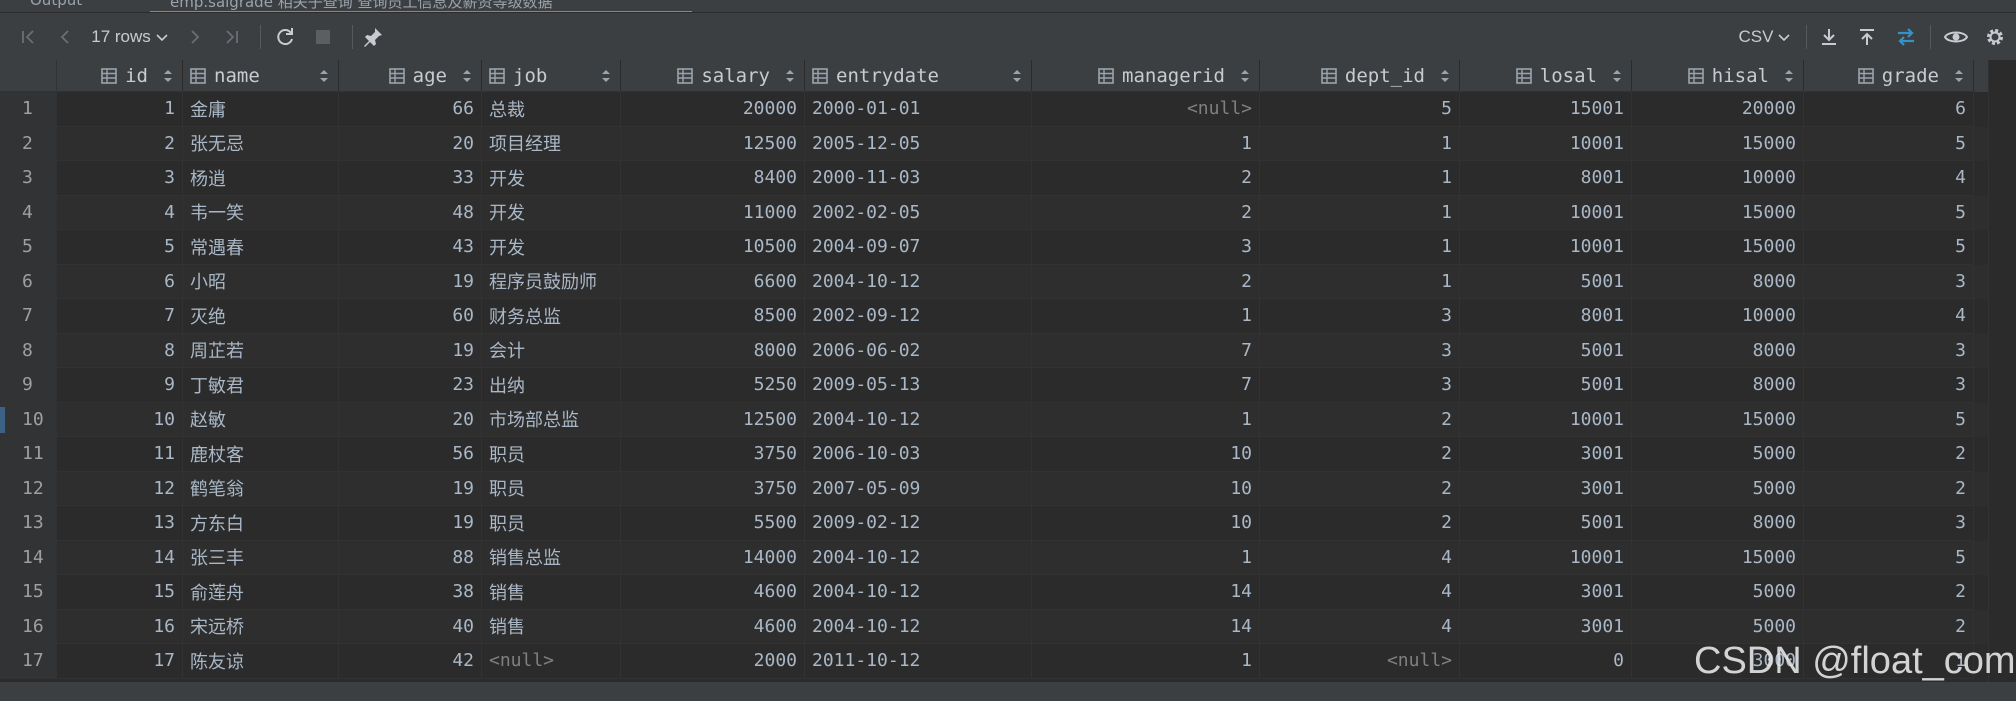  I want to click on table-row: 9 9 丁敏君 23 出纳 5250 2009-05-13 7 3 5001 8000 3, so click(994, 385).